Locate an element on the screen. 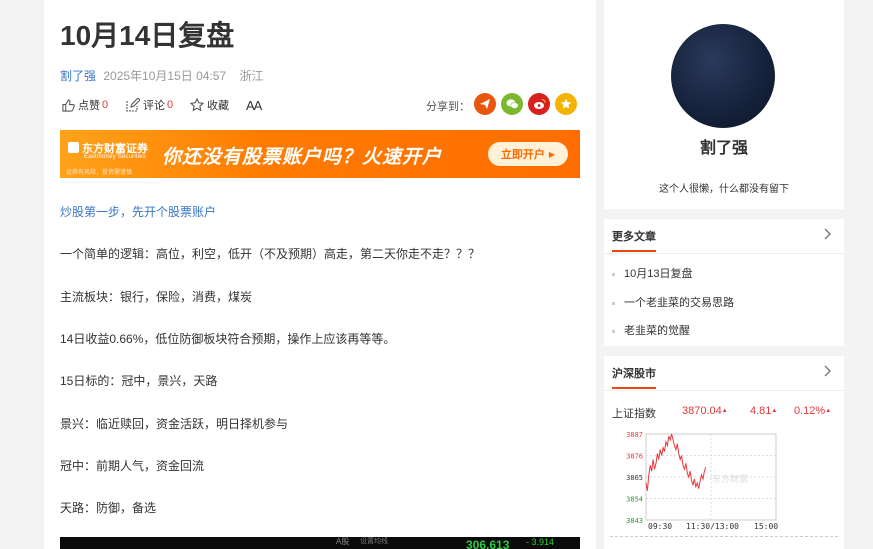 Image resolution: width=873 pixels, height=549 pixels. article-paragraph: 15日标的：冠中，景兴，天路 is located at coordinates (139, 381).